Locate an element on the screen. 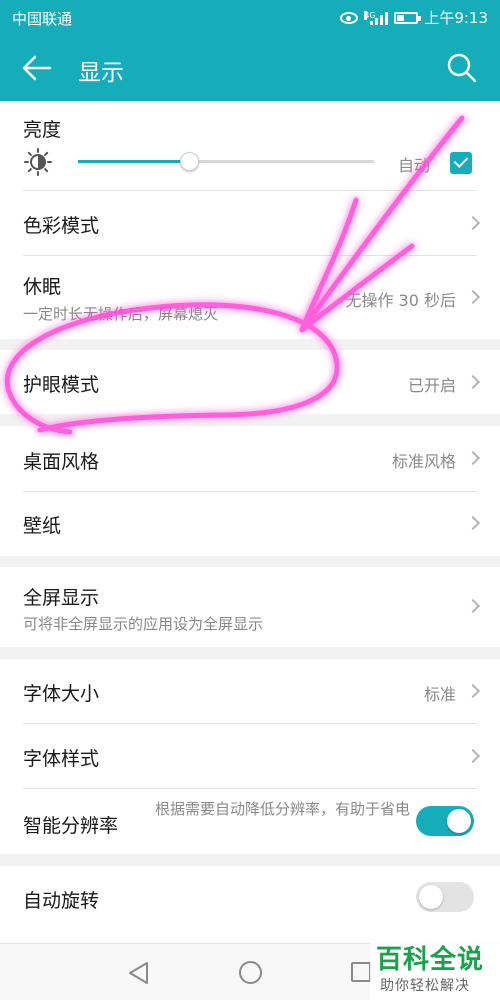 The image size is (500, 1000). clock: 上午9:13 is located at coordinates (456, 18).